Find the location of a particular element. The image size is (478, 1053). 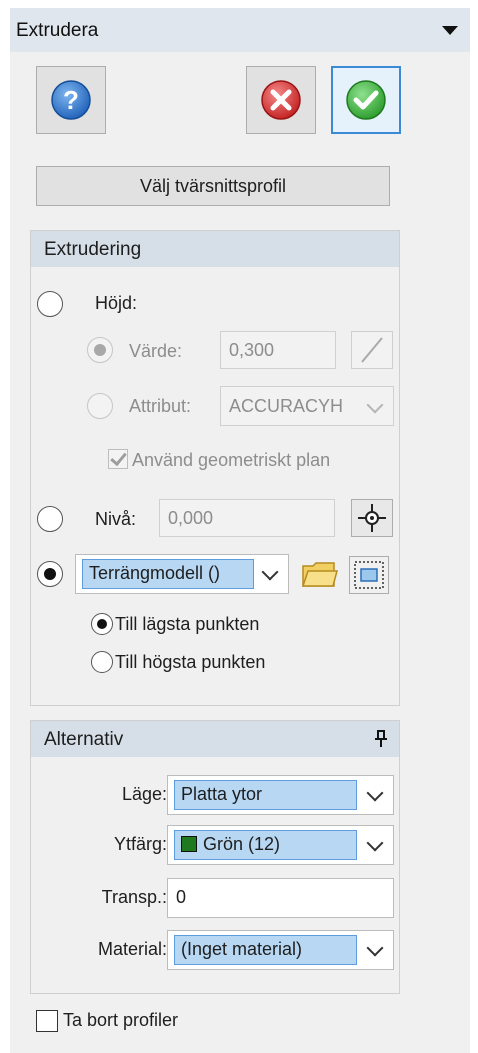

color-swatch is located at coordinates (189, 844).